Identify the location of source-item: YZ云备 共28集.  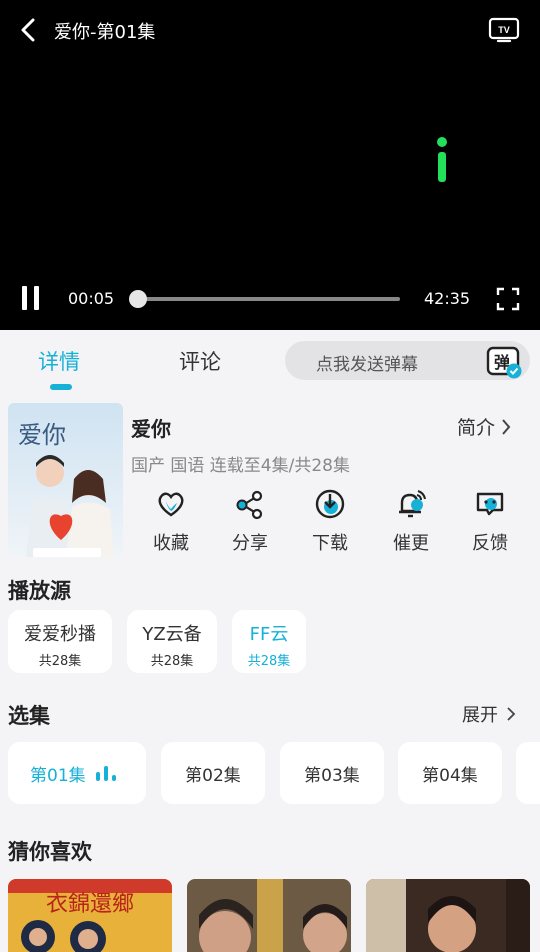
(172, 641).